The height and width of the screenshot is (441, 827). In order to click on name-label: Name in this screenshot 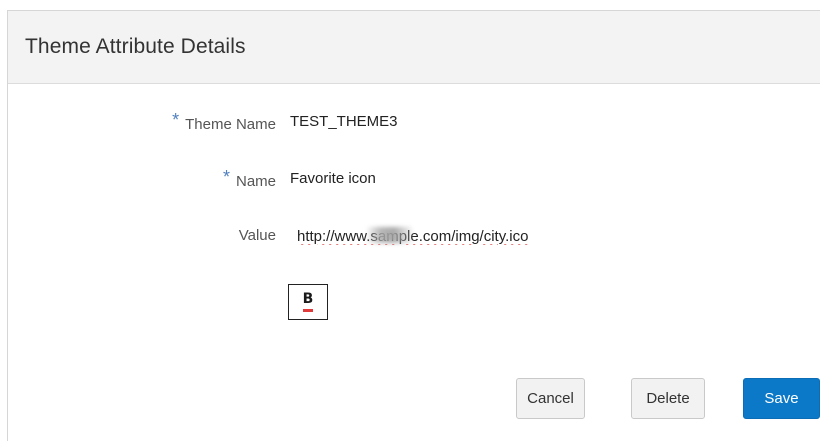, I will do `click(255, 181)`.